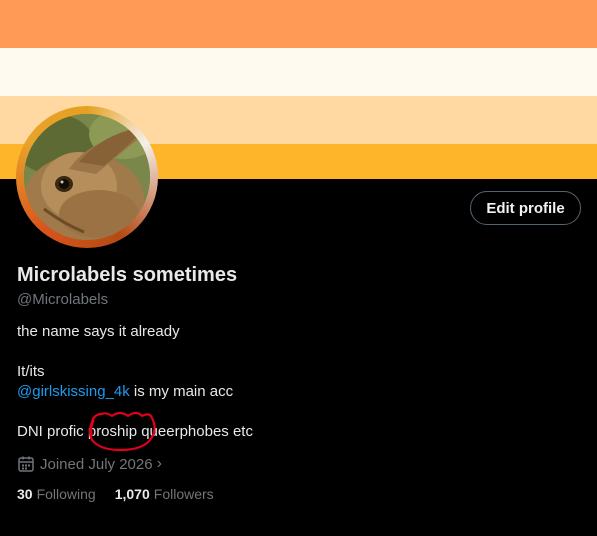 The image size is (597, 536). I want to click on following-label: Following, so click(66, 494).